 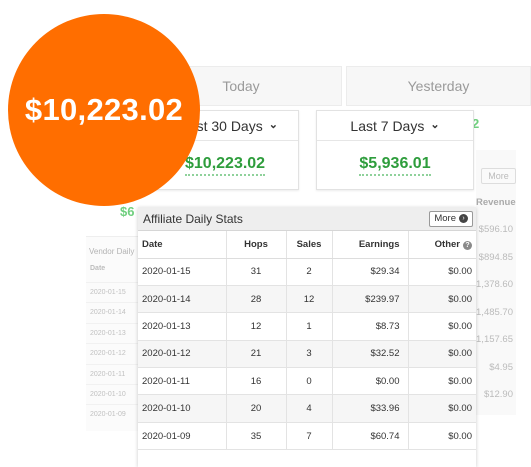 I want to click on partial-green-value-left: $6, so click(x=127, y=211).